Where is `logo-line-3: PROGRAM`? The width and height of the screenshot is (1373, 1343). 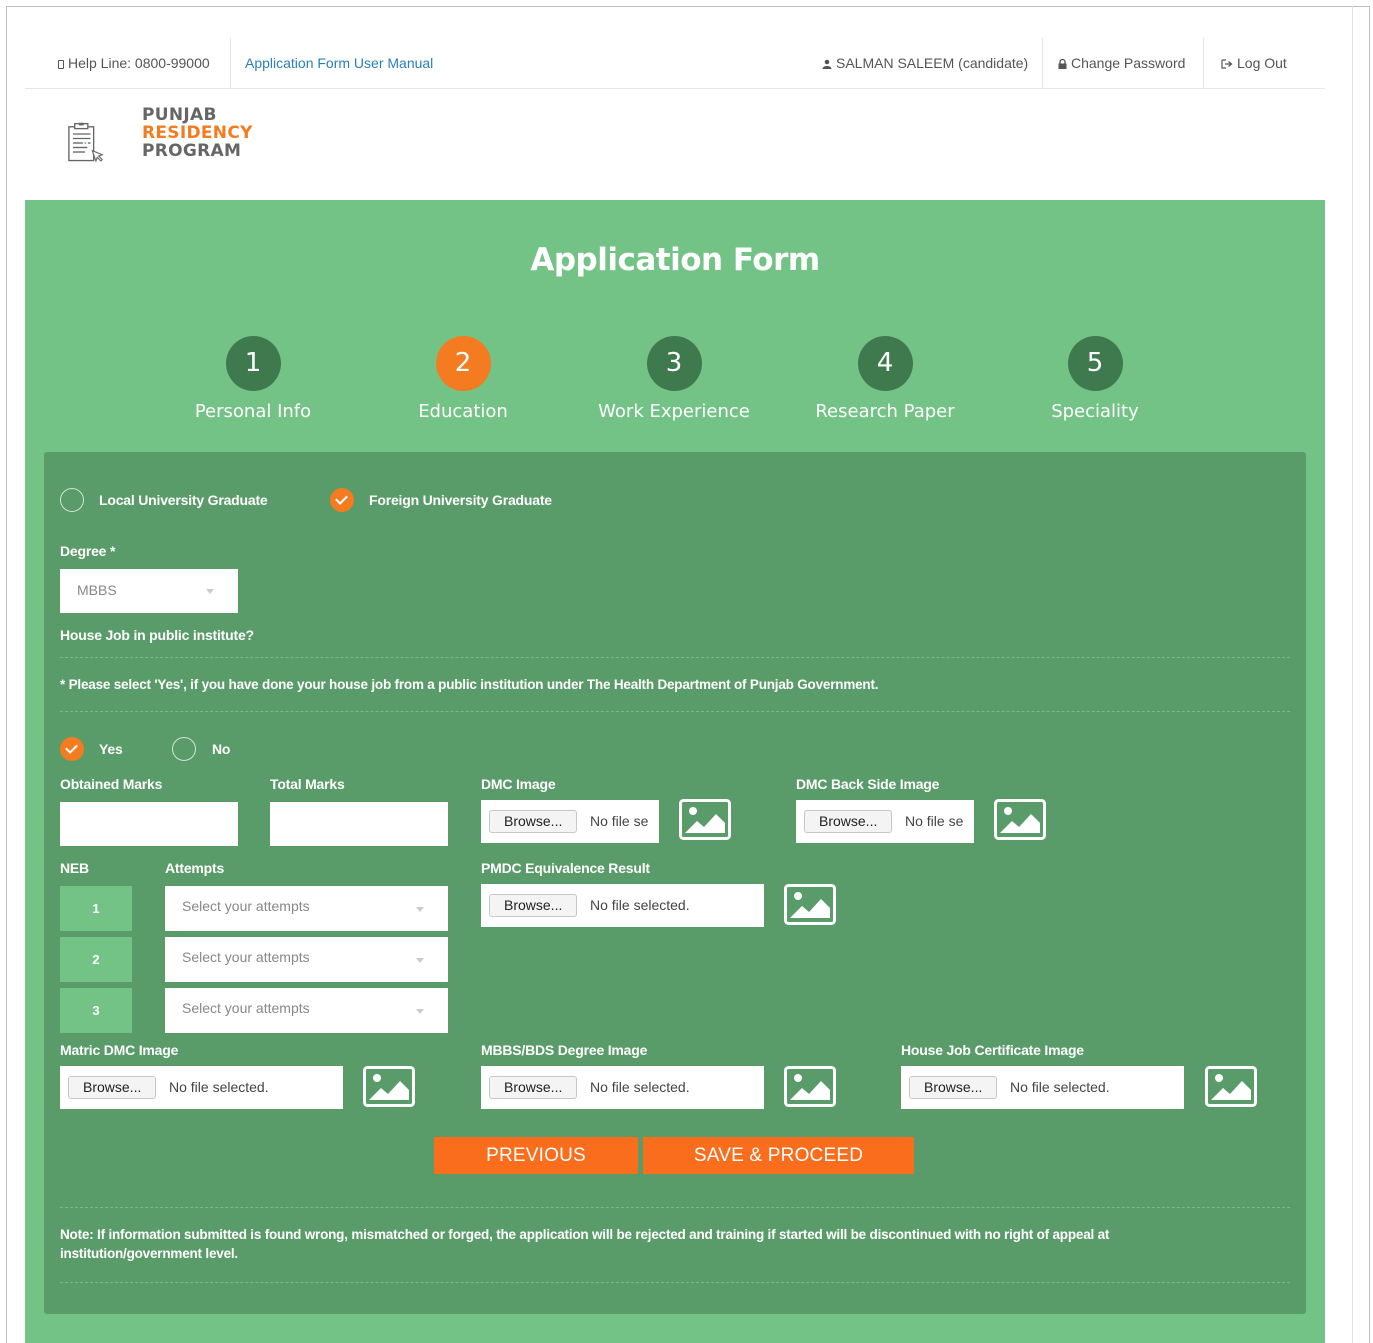
logo-line-3: PROGRAM is located at coordinates (192, 151).